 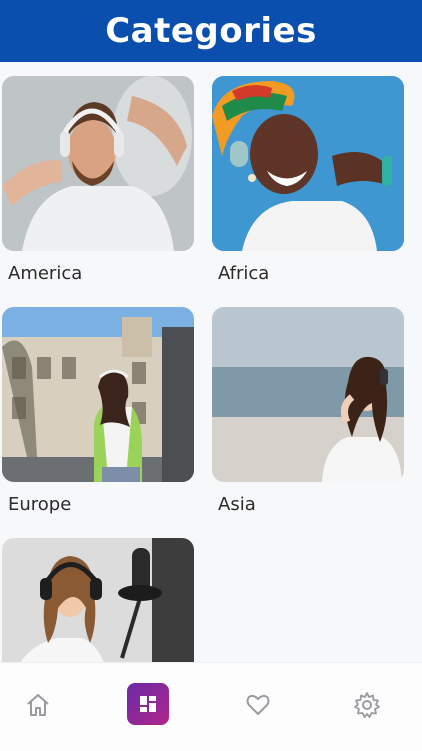 I want to click on home-icon, so click(x=38, y=705).